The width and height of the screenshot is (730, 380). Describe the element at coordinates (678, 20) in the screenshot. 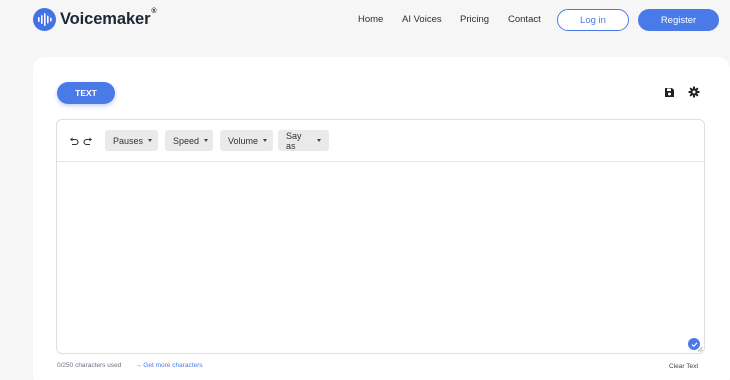

I see `register-button: Register` at that location.